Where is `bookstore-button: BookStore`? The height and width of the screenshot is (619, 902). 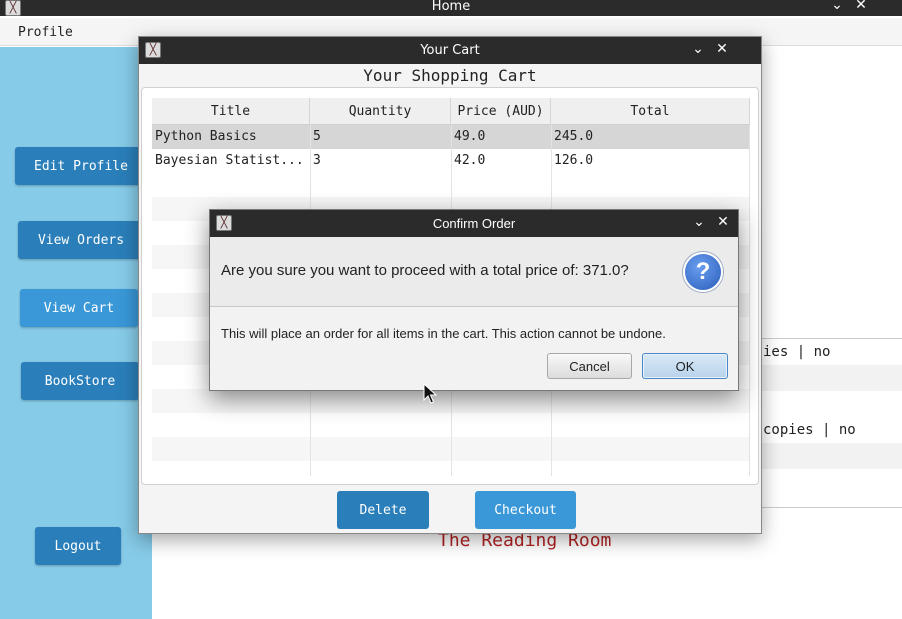 bookstore-button: BookStore is located at coordinates (80, 381).